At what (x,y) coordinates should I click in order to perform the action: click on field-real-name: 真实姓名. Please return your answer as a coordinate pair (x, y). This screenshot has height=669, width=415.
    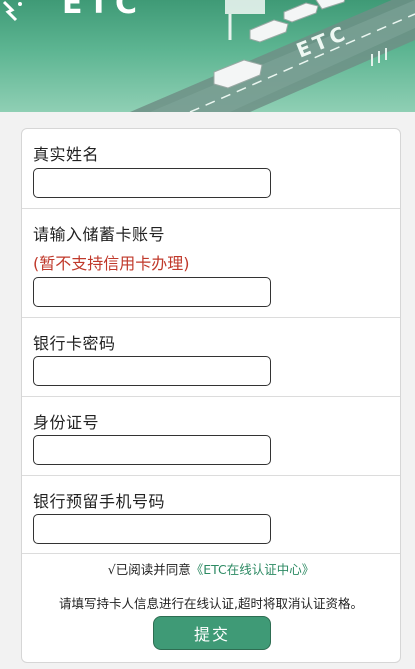
    Looking at the image, I should click on (211, 169).